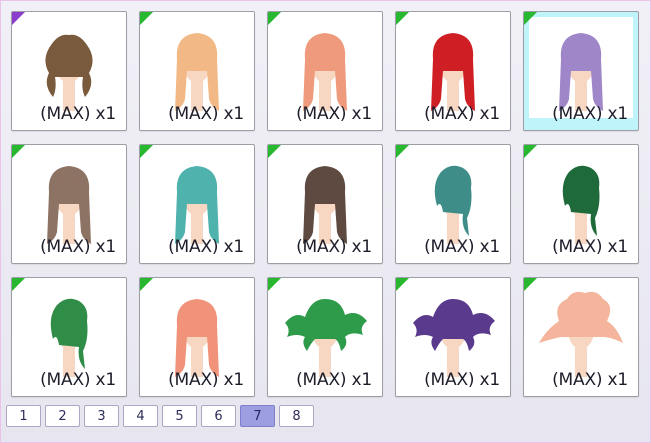 The height and width of the screenshot is (443, 651). Describe the element at coordinates (62, 416) in the screenshot. I see `page-button-2: 2` at that location.